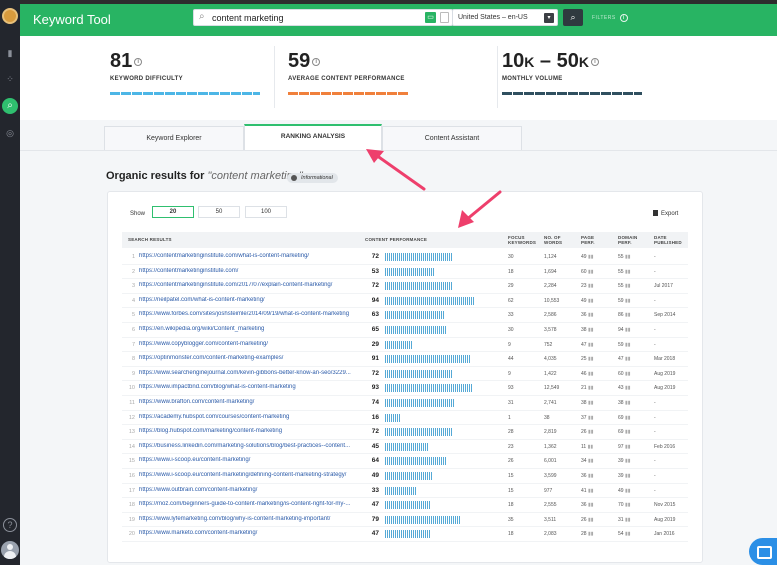 The image size is (777, 565). Describe the element at coordinates (249, 271) in the screenshot. I see `result-url-link: https://contentmarketinginstitute.com/` at that location.